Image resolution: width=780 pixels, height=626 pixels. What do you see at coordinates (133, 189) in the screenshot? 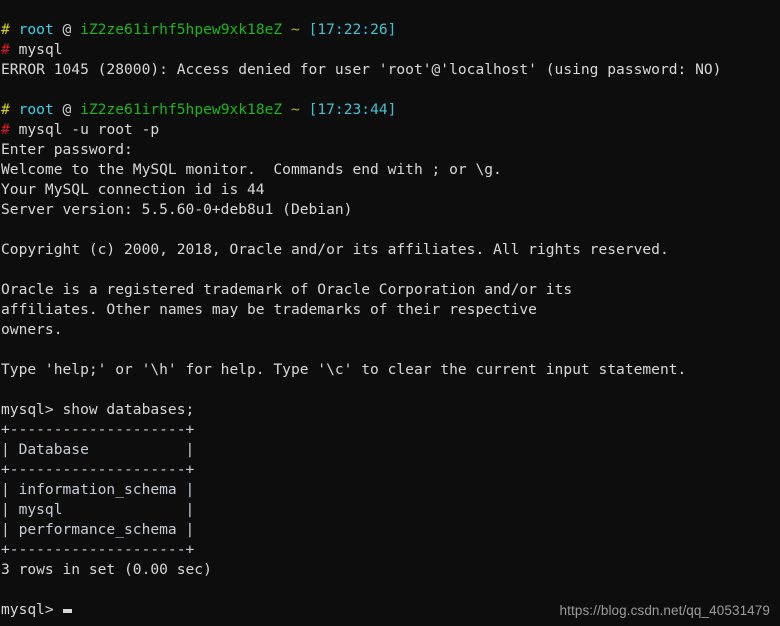
I see `mysql-connection-id-line: Your MySQL connection id is 44` at bounding box center [133, 189].